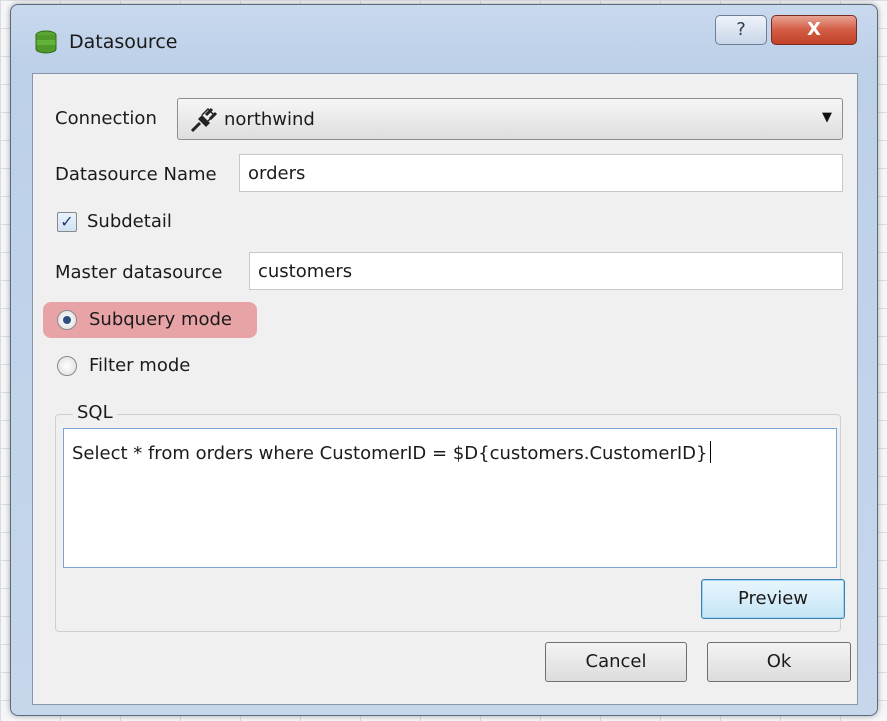  Describe the element at coordinates (773, 599) in the screenshot. I see `preview-button: Preview` at that location.